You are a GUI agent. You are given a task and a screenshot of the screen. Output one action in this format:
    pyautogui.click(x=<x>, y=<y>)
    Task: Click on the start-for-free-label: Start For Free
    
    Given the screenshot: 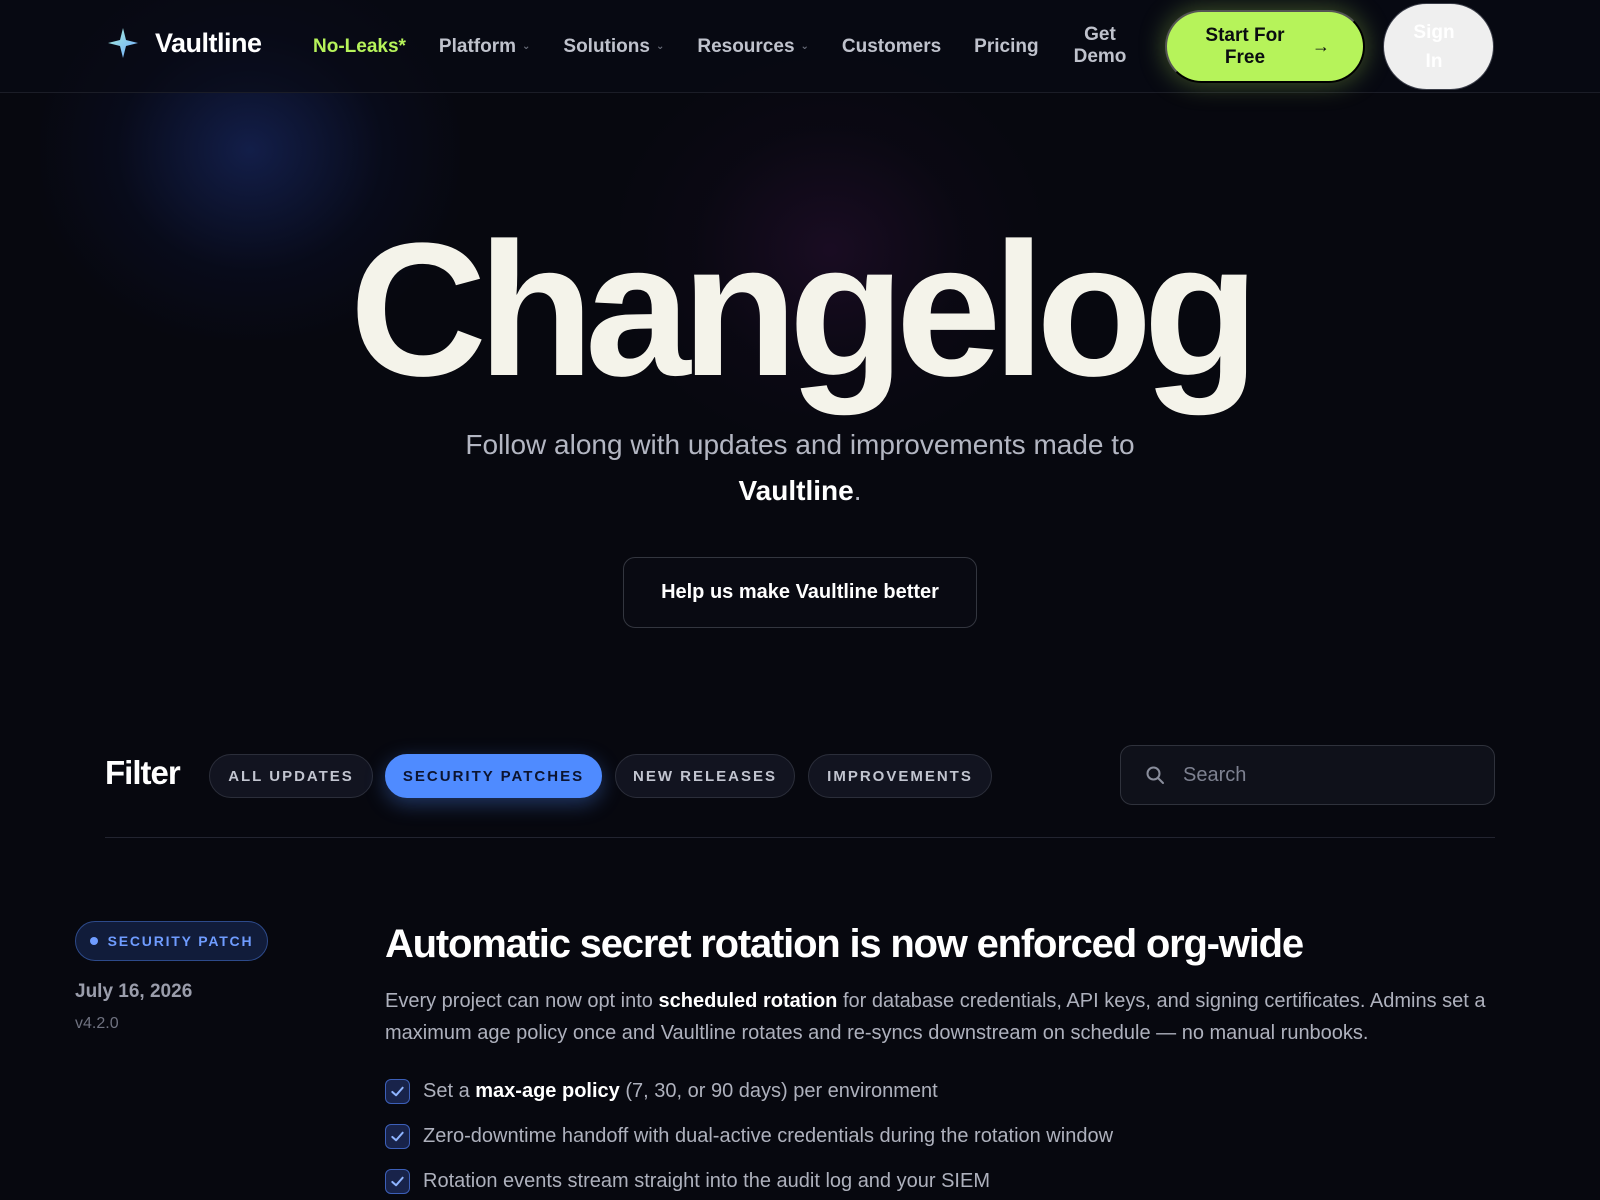 What is the action you would take?
    pyautogui.click(x=1245, y=46)
    